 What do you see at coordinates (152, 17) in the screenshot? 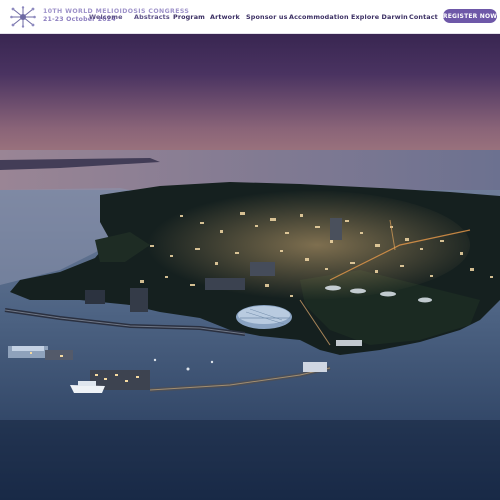
I see `nav-item-abstracts: Abstracts` at bounding box center [152, 17].